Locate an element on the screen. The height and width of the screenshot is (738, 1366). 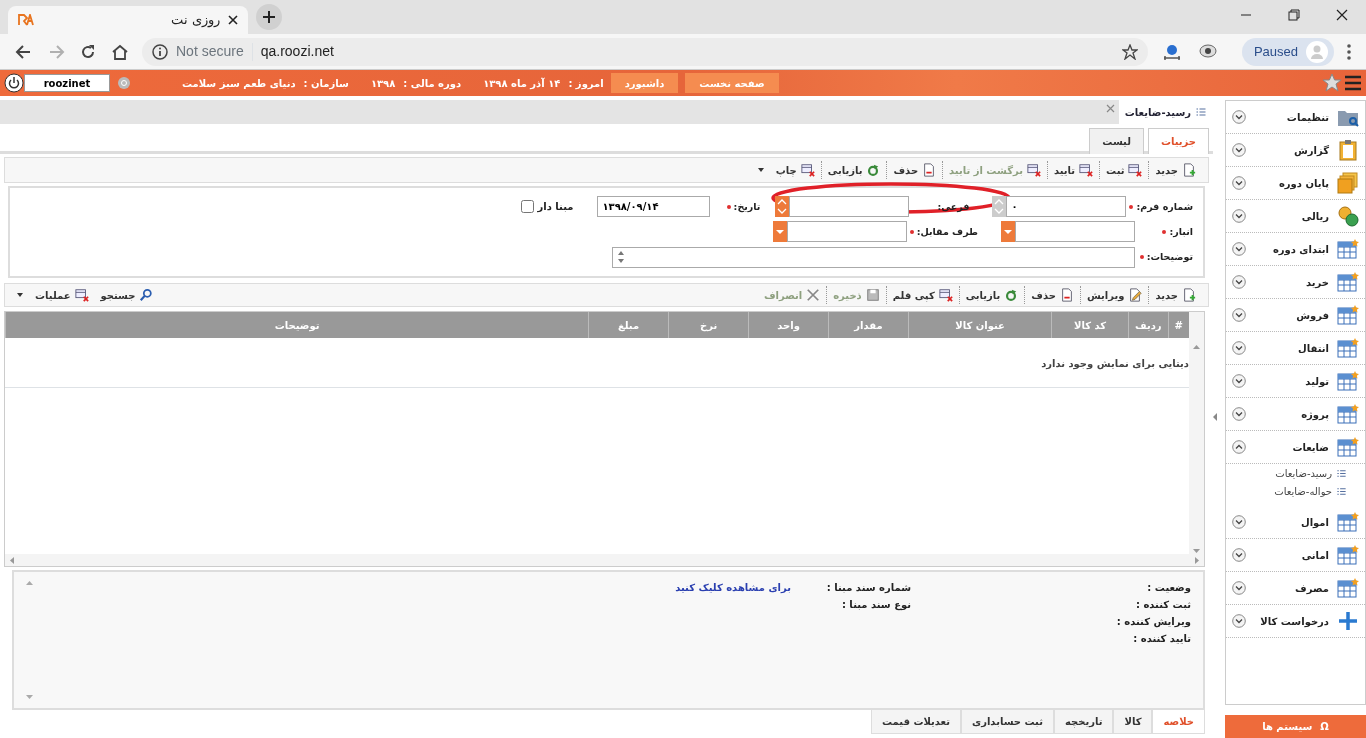
tab: تاریخچه is located at coordinates (1083, 722).